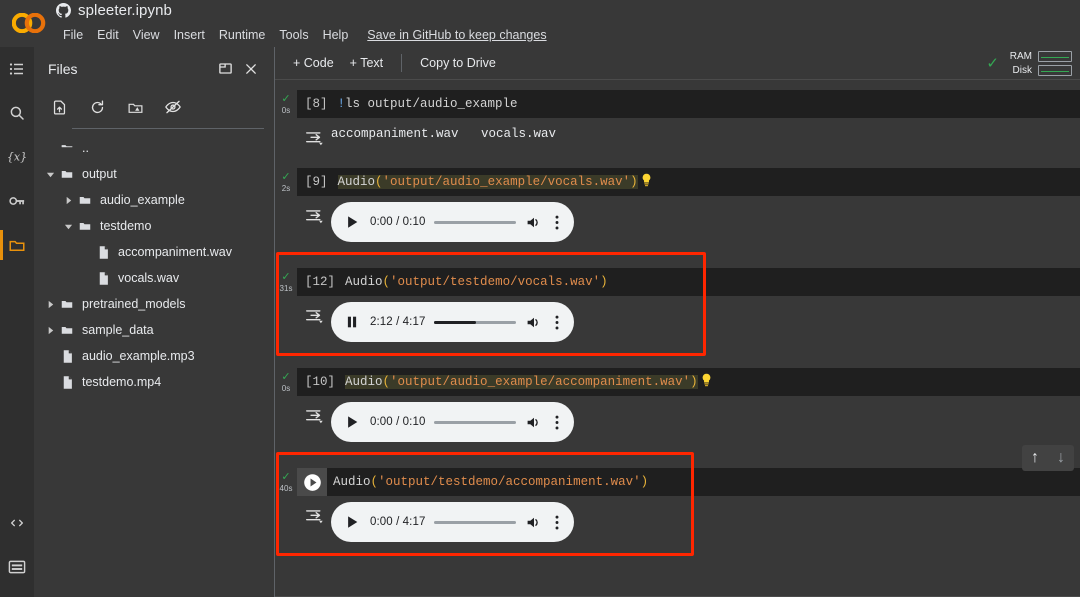 The image size is (1080, 597). Describe the element at coordinates (142, 200) in the screenshot. I see `file-tree-item-label: audio_example` at that location.